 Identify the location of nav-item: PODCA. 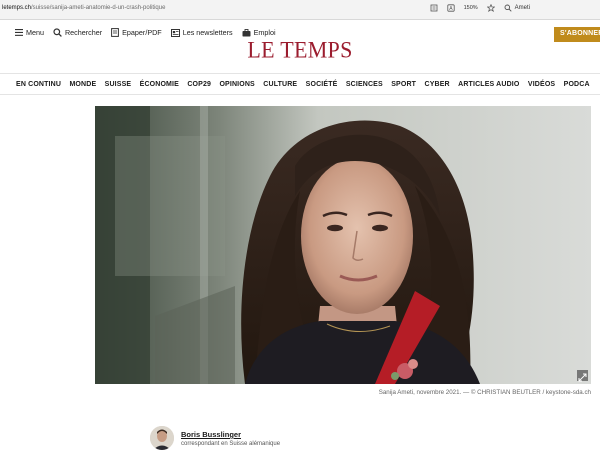
(577, 84).